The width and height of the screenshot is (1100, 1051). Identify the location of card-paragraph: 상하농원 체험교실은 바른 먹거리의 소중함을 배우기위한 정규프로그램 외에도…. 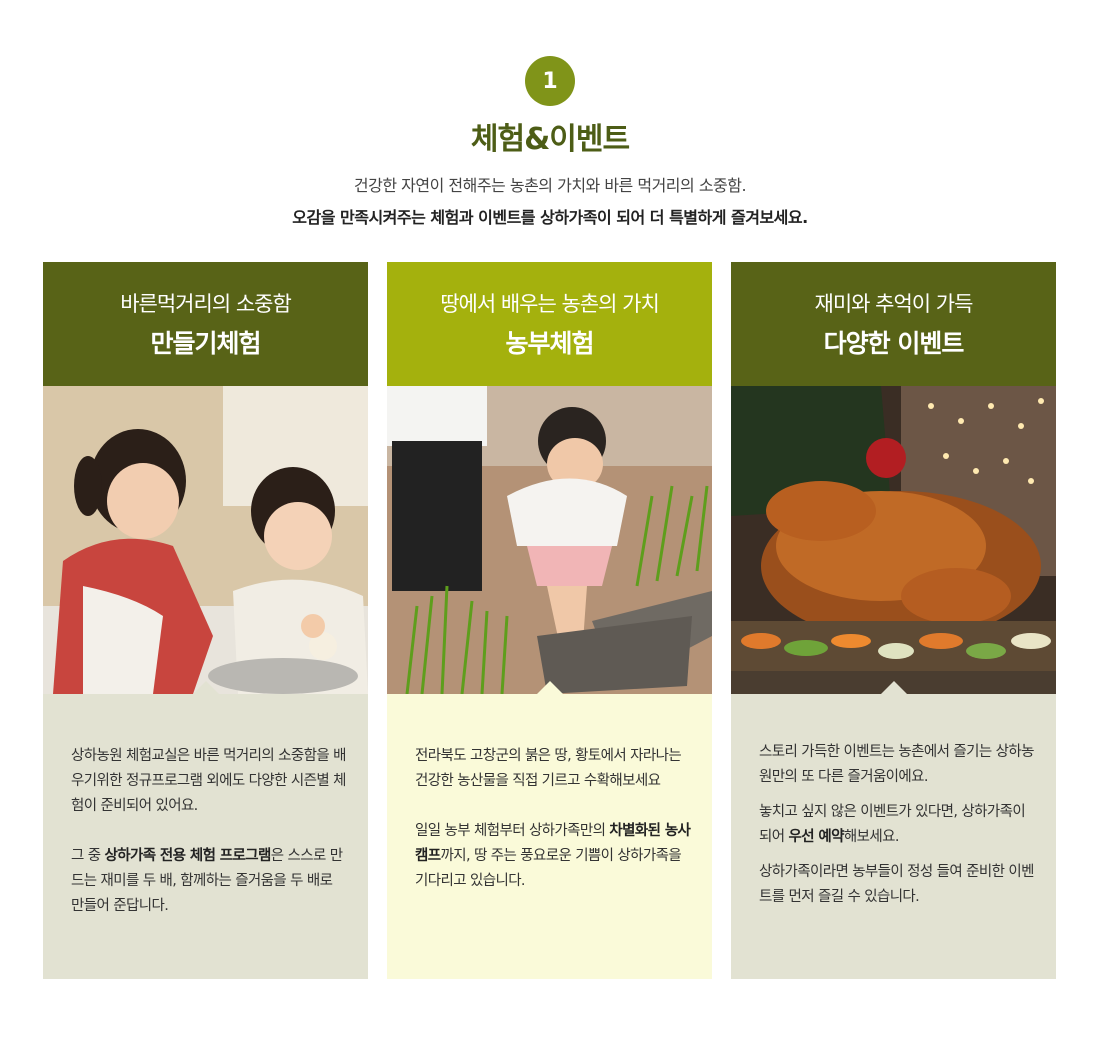
(209, 781).